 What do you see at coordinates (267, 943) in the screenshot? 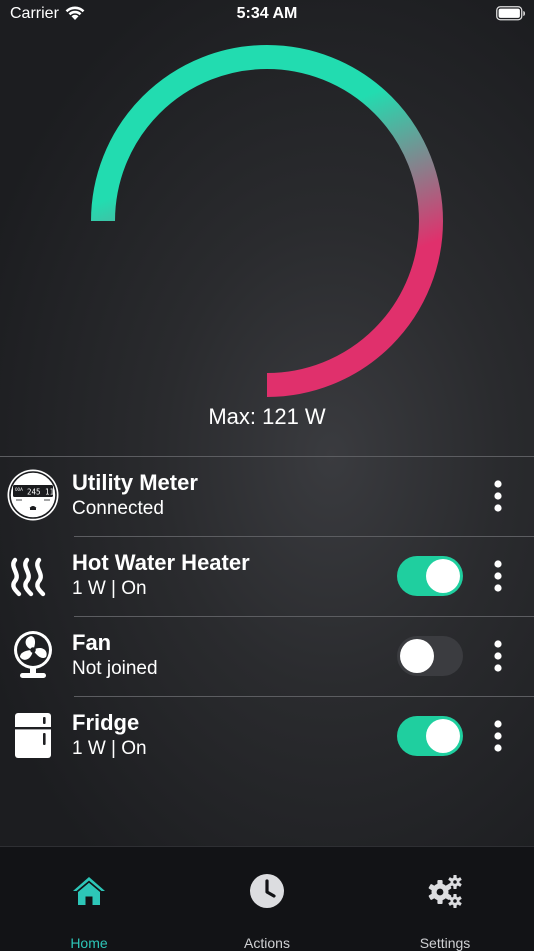
I see `tab-label: Actions` at bounding box center [267, 943].